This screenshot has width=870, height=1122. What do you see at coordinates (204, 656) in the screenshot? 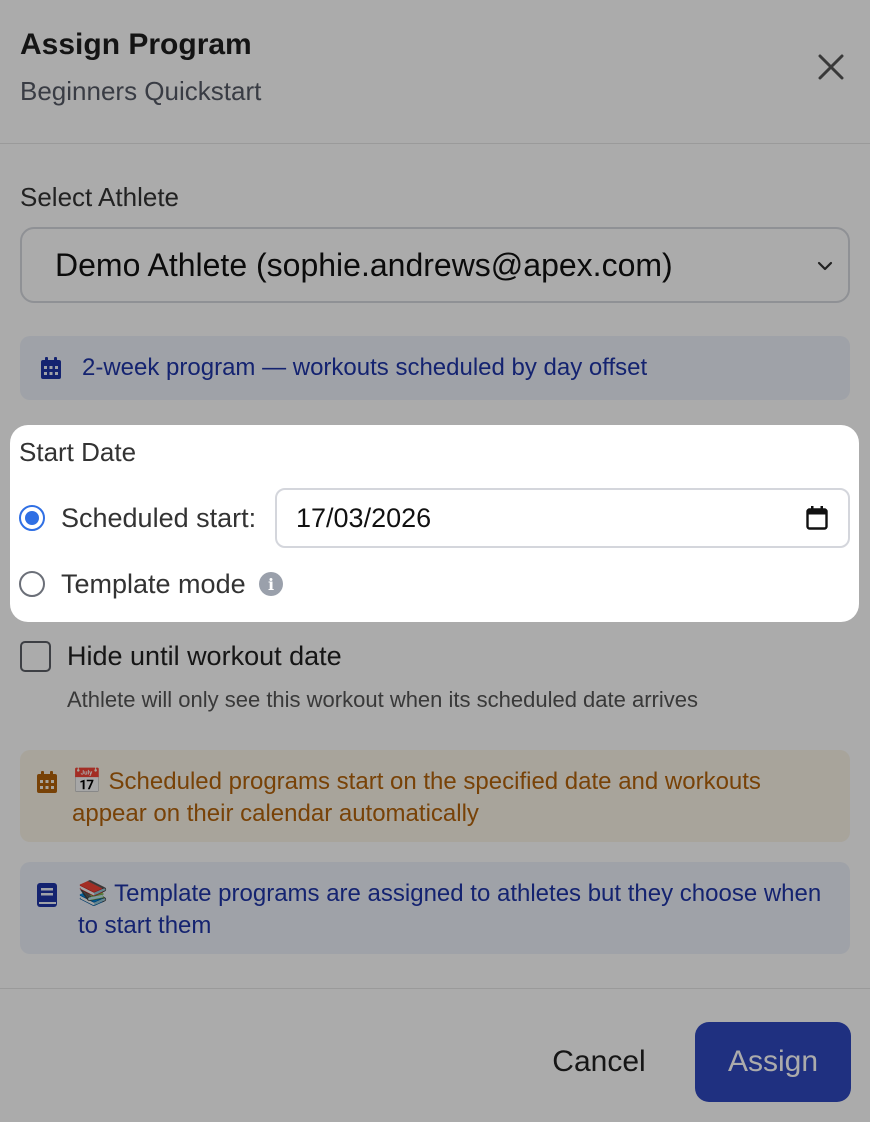
I see `hide-until-date-label: Hide until workout date` at bounding box center [204, 656].